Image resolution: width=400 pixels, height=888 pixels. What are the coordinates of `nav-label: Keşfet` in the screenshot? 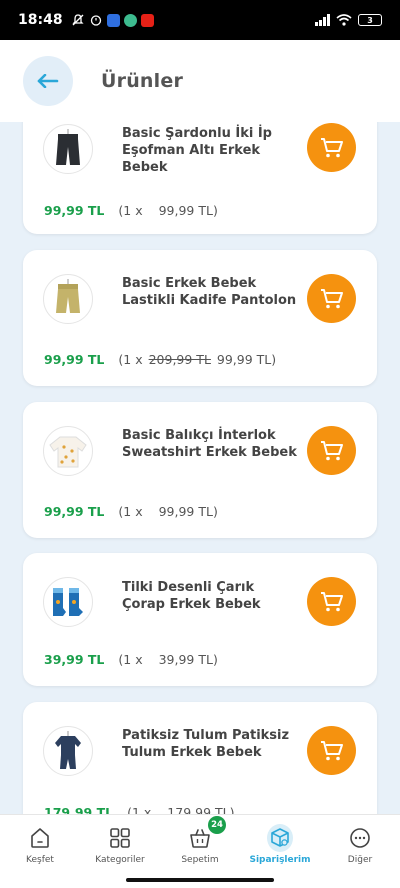 It's located at (40, 860).